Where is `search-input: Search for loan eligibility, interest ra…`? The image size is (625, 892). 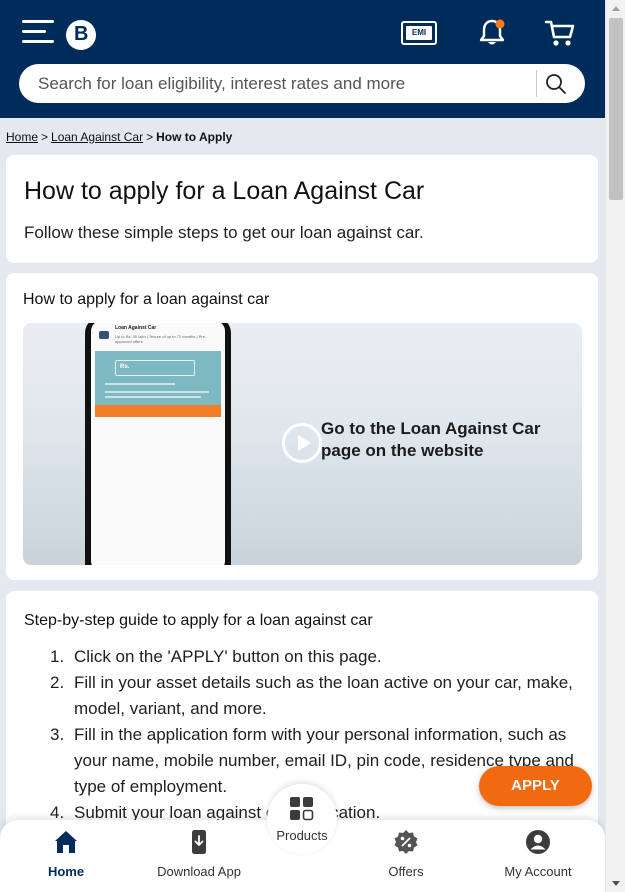
search-input: Search for loan eligibility, interest ra… is located at coordinates (221, 84).